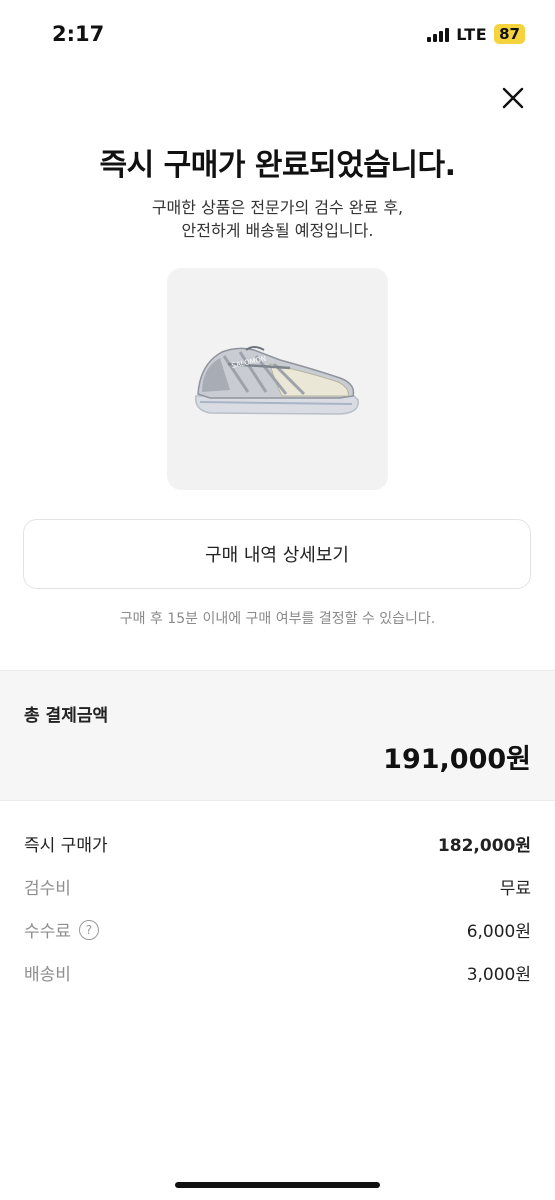 The height and width of the screenshot is (1200, 555). Describe the element at coordinates (438, 34) in the screenshot. I see `signal-icon` at that location.